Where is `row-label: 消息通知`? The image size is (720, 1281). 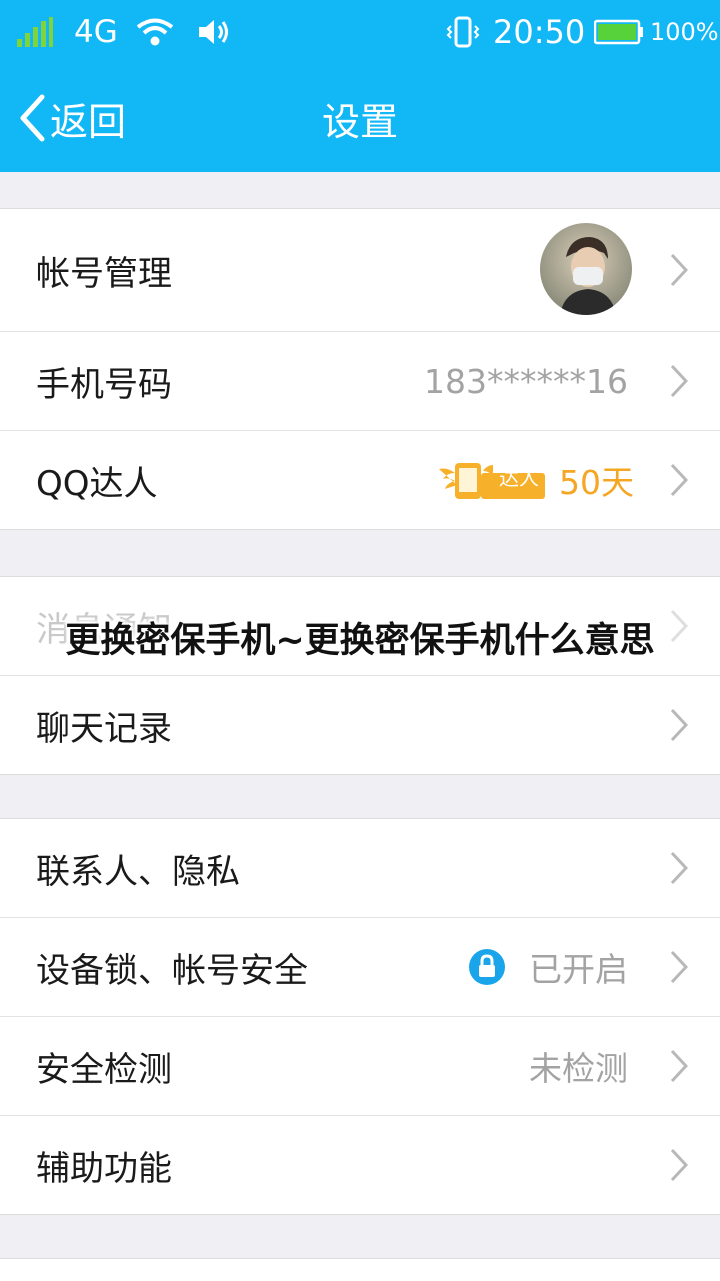
row-label: 消息通知 is located at coordinates (104, 629).